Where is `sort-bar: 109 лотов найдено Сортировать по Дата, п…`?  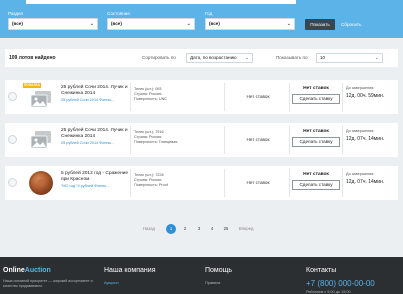 sort-bar: 109 лотов найдено Сортировать по Дата, п… is located at coordinates (201, 58).